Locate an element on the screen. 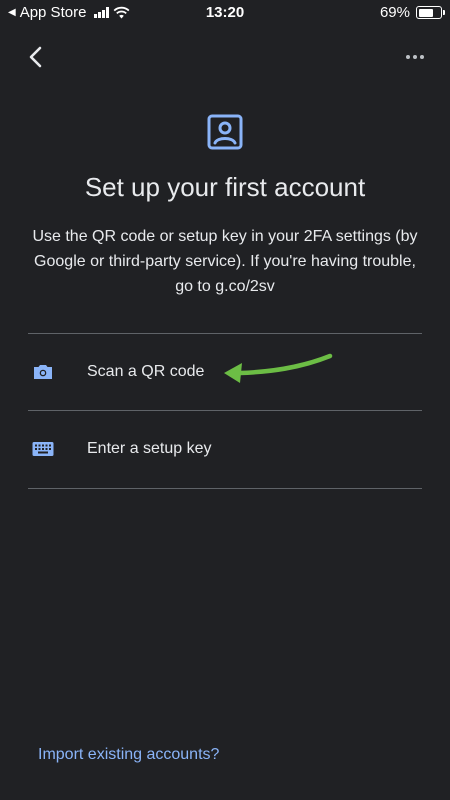  back-button is located at coordinates (37, 57).